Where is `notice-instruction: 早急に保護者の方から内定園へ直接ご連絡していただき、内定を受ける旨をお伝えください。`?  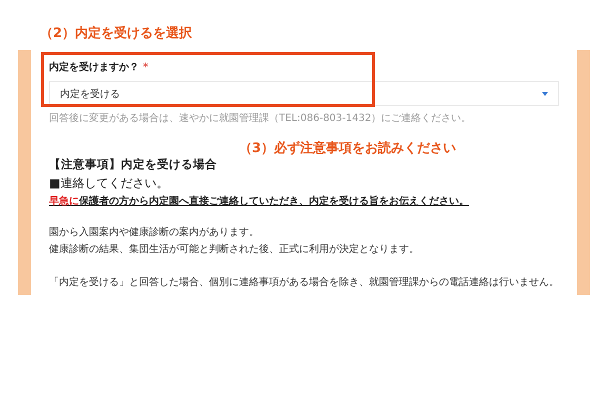
notice-instruction: 早急に保護者の方から内定園へ直接ご連絡していただき、内定を受ける旨をお伝えください。 is located at coordinates (259, 201).